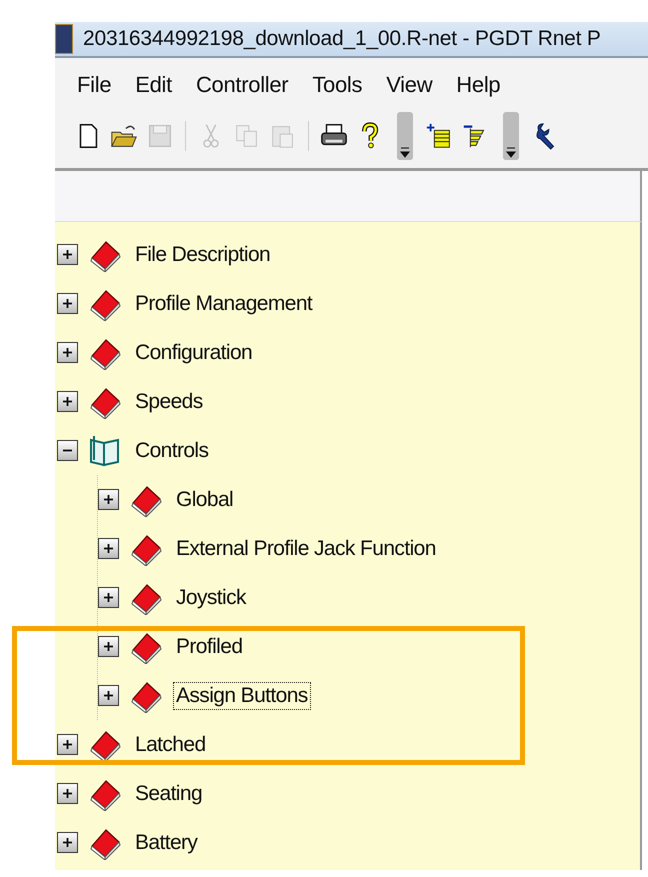  What do you see at coordinates (306, 548) in the screenshot?
I see `tree-item: External Profile Jack Function` at bounding box center [306, 548].